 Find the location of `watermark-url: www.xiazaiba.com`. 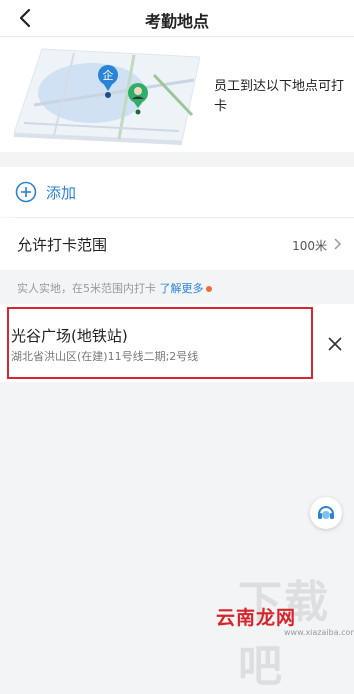

watermark-url: www.xiazaiba.com is located at coordinates (319, 632).